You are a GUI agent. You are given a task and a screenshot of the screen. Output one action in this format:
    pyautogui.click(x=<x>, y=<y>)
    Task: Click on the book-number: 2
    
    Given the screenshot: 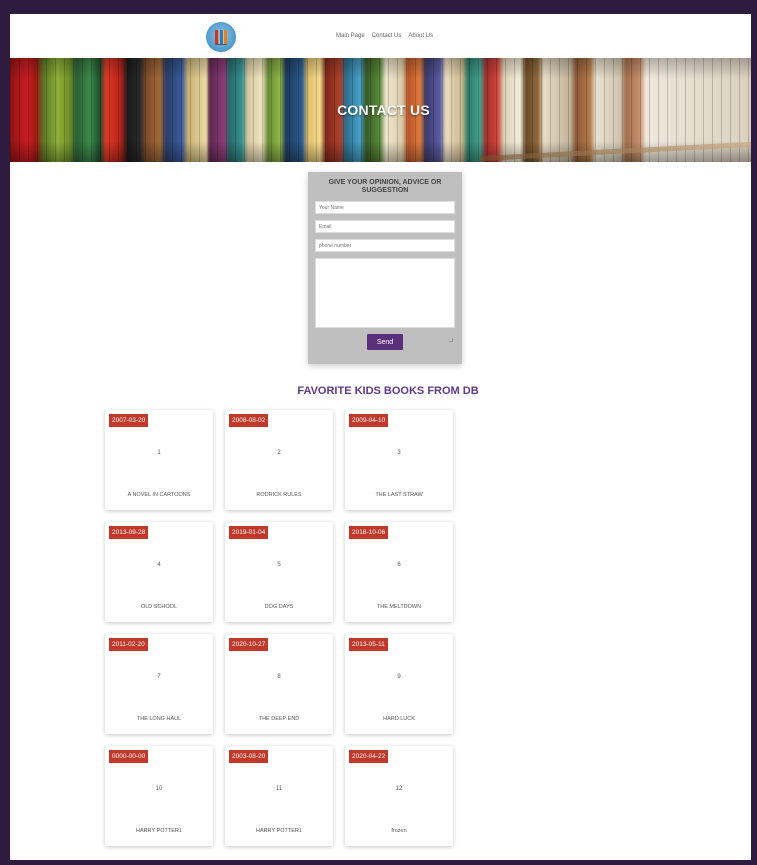 What is the action you would take?
    pyautogui.click(x=279, y=453)
    